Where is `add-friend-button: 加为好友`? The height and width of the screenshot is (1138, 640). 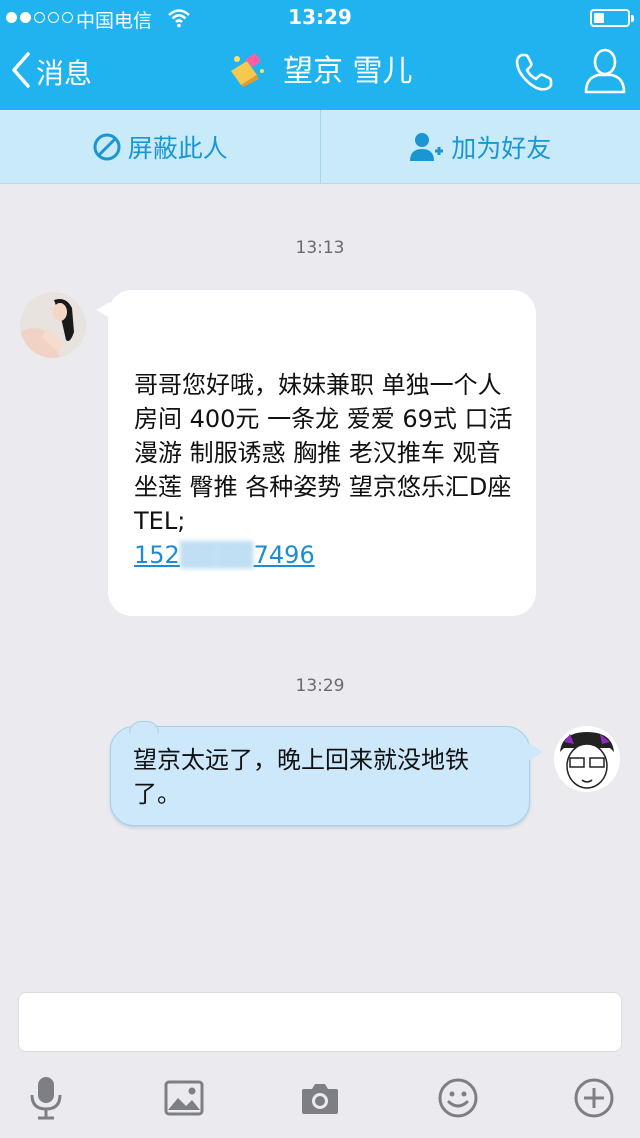
add-friend-button: 加为好友 is located at coordinates (479, 146).